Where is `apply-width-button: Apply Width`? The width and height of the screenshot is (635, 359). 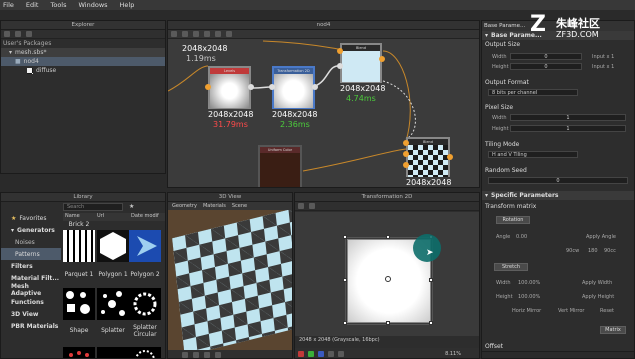
apply-width-button: Apply Width is located at coordinates (597, 283).